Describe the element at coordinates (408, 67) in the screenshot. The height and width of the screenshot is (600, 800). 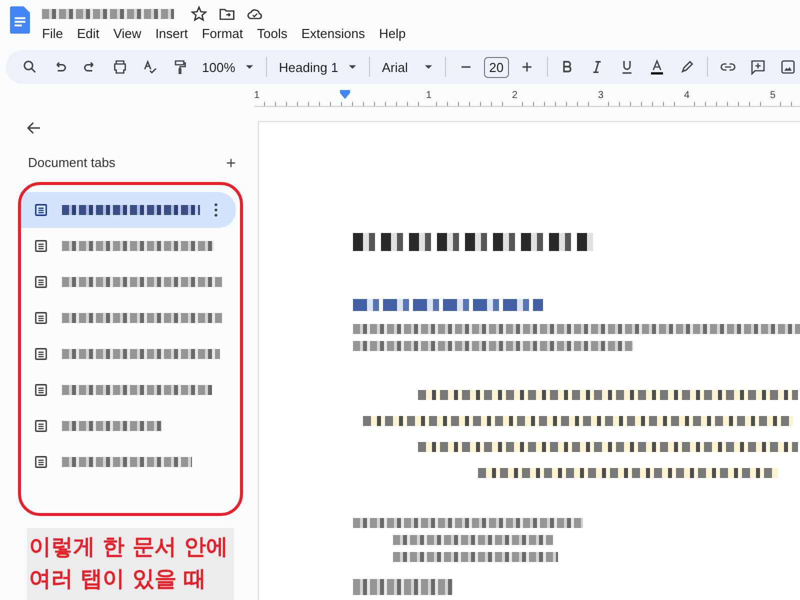
I see `font-dropdown: Arial` at that location.